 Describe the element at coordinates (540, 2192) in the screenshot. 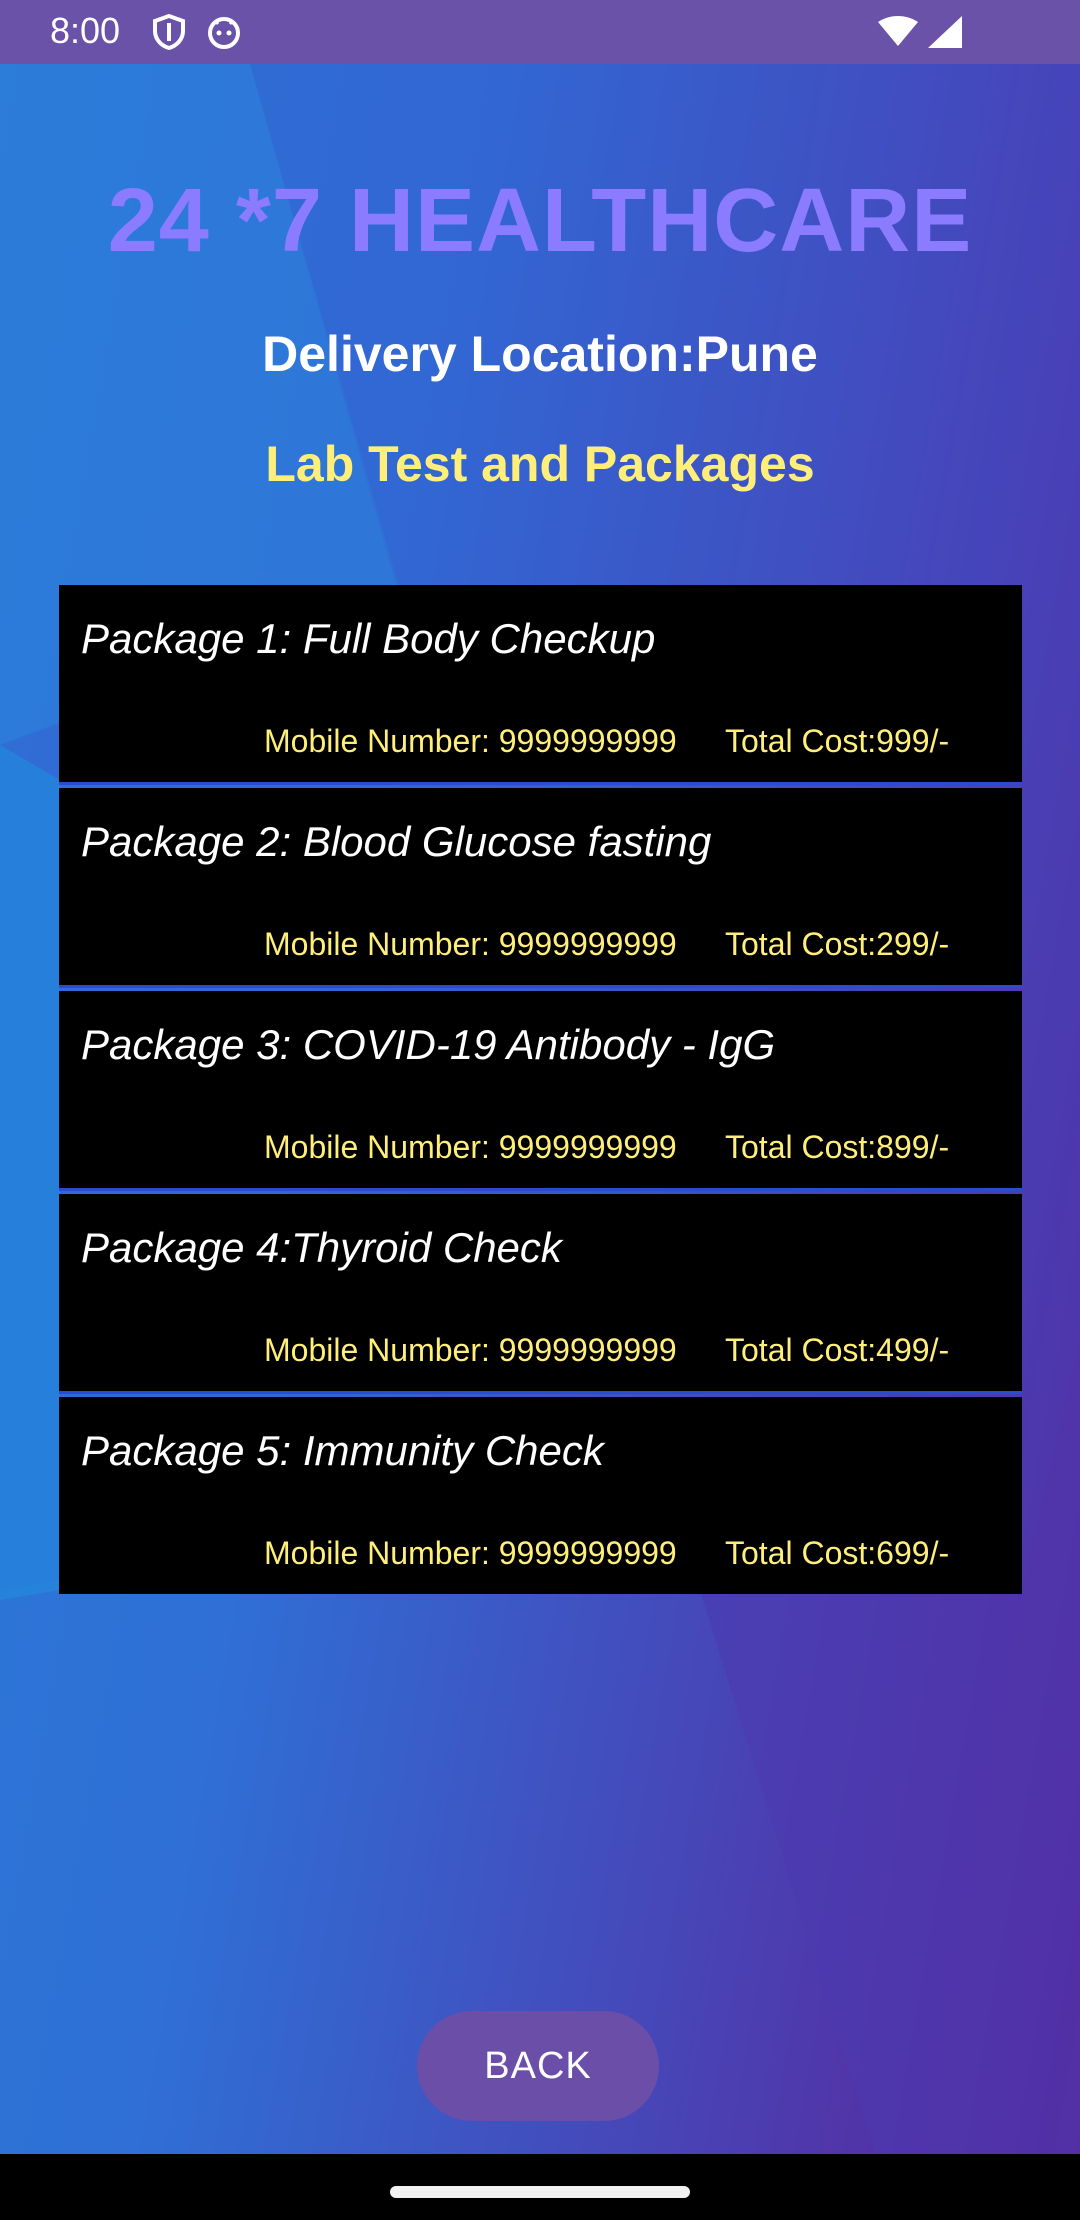

I see `home-gesture-handle` at that location.